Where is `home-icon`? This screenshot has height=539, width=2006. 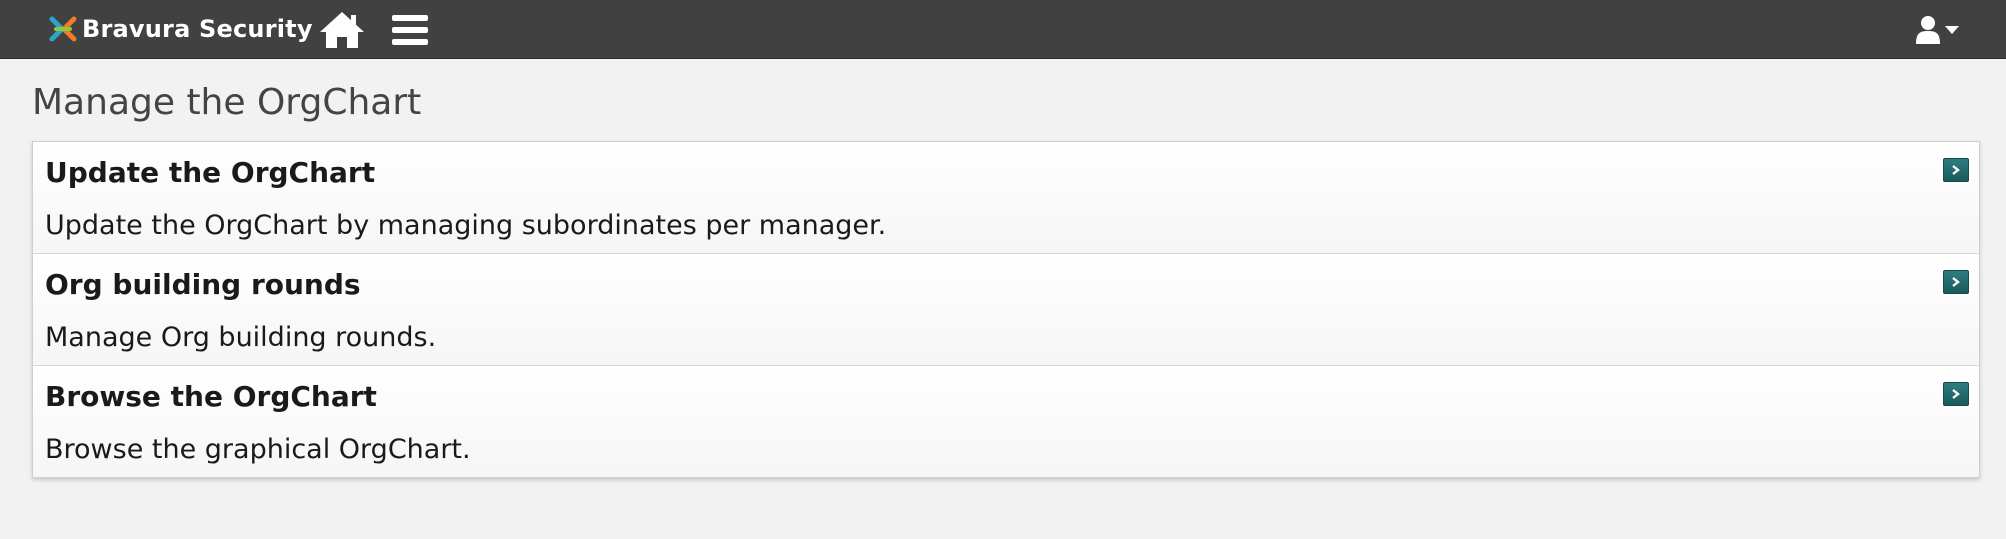 home-icon is located at coordinates (342, 30).